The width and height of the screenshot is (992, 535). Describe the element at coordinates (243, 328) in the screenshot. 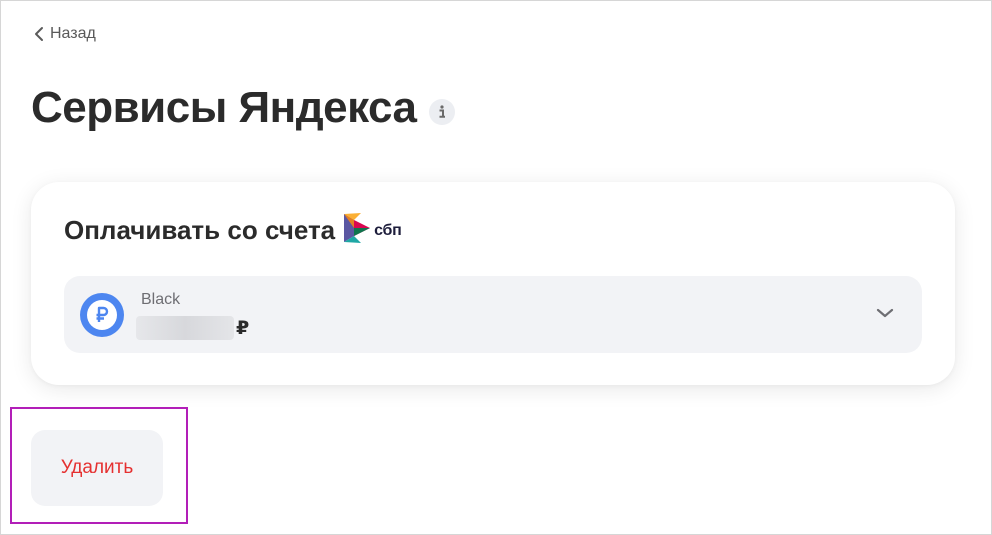

I see `currency-sign: ₽` at that location.